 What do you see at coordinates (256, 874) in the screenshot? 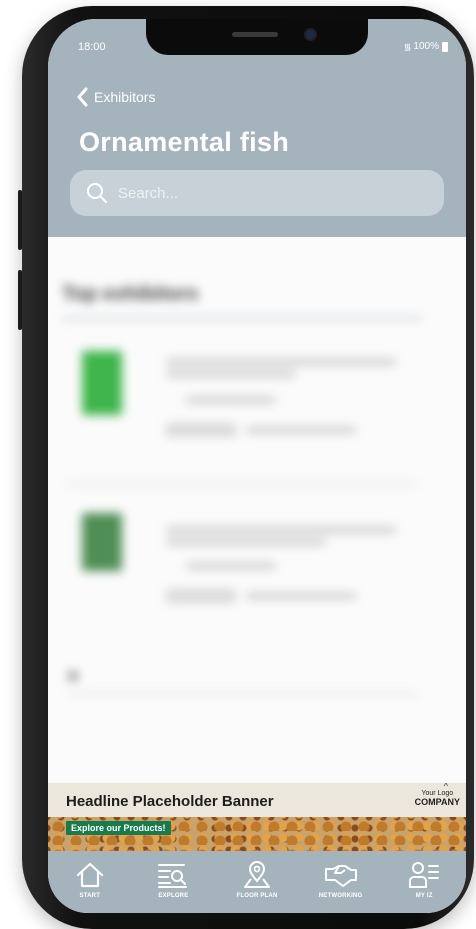
I see `map-pin-icon` at bounding box center [256, 874].